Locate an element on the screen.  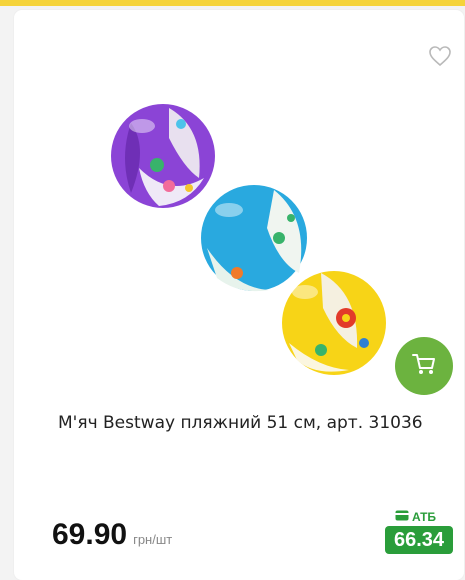
price-value: 69.90 is located at coordinates (90, 534).